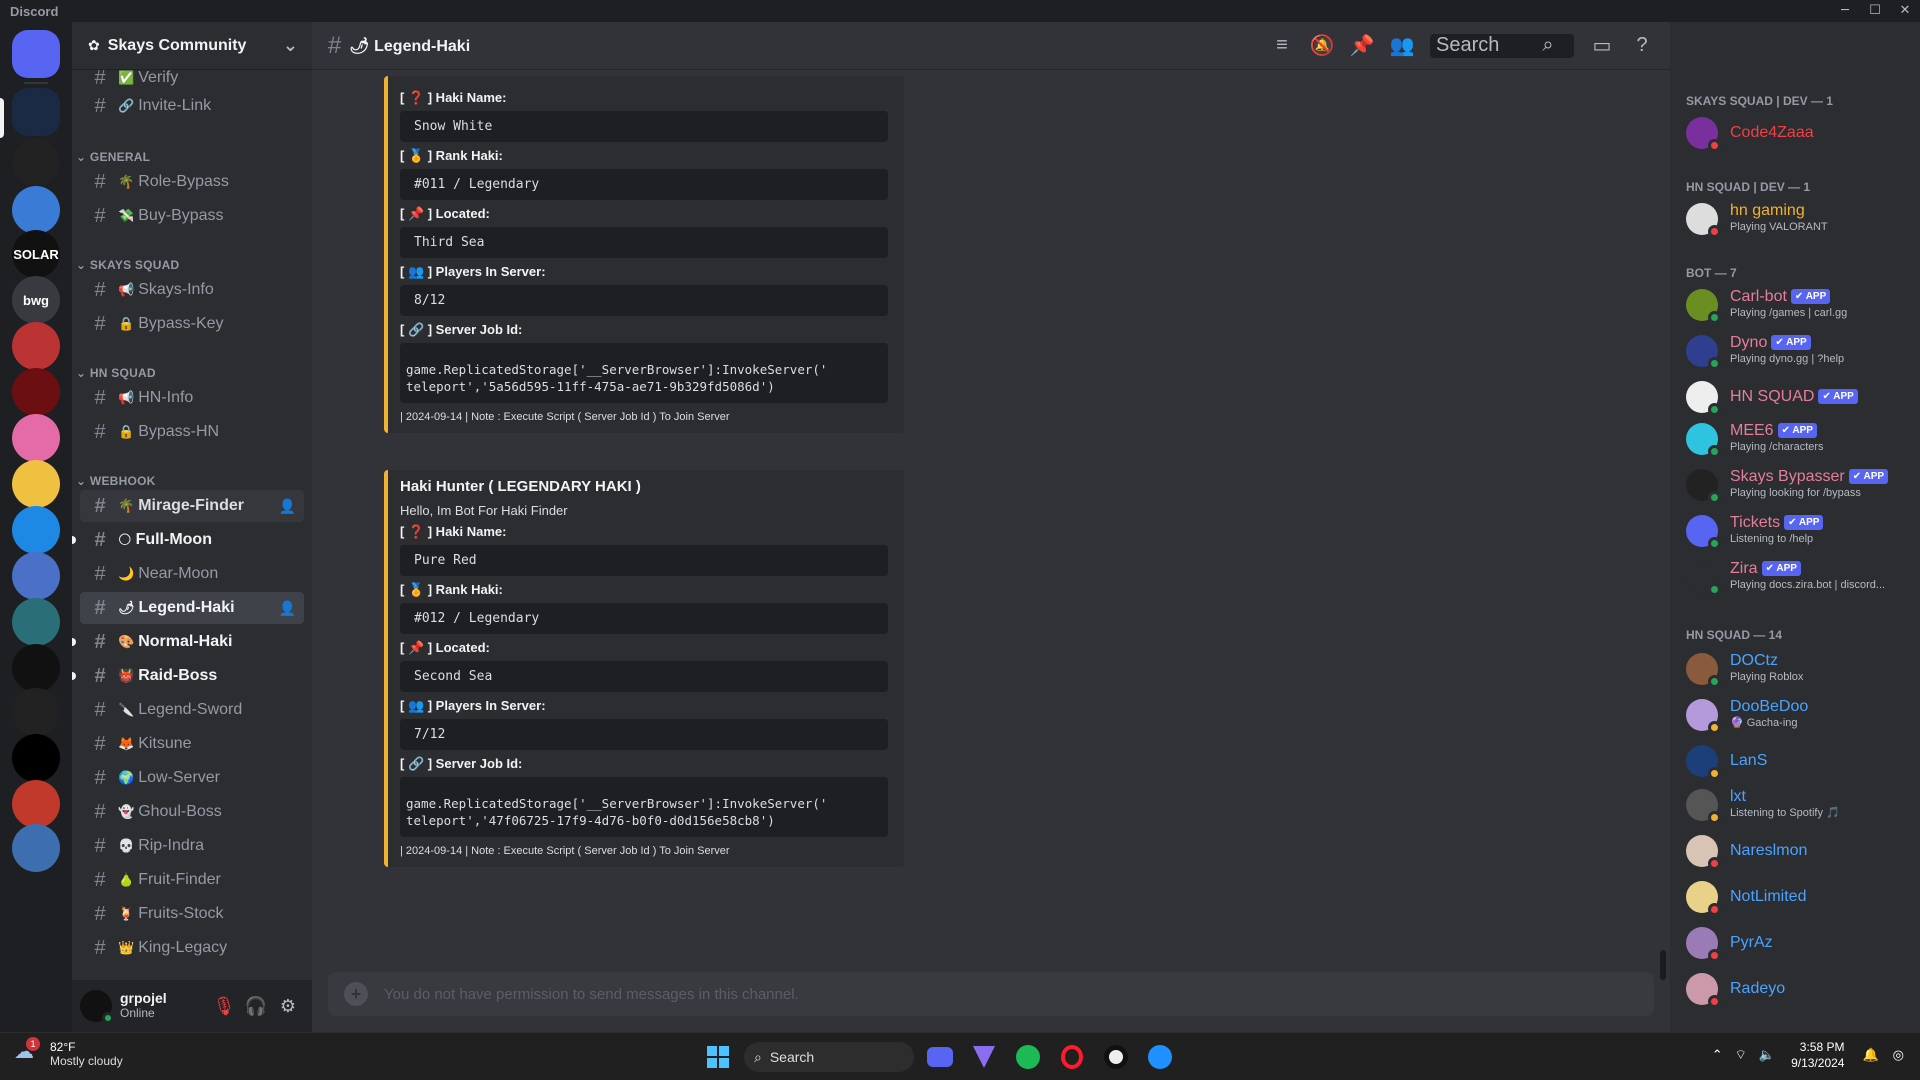  What do you see at coordinates (192, 914) in the screenshot?
I see `channel-fruits-stock: # 🍹 Fruits-Stock` at bounding box center [192, 914].